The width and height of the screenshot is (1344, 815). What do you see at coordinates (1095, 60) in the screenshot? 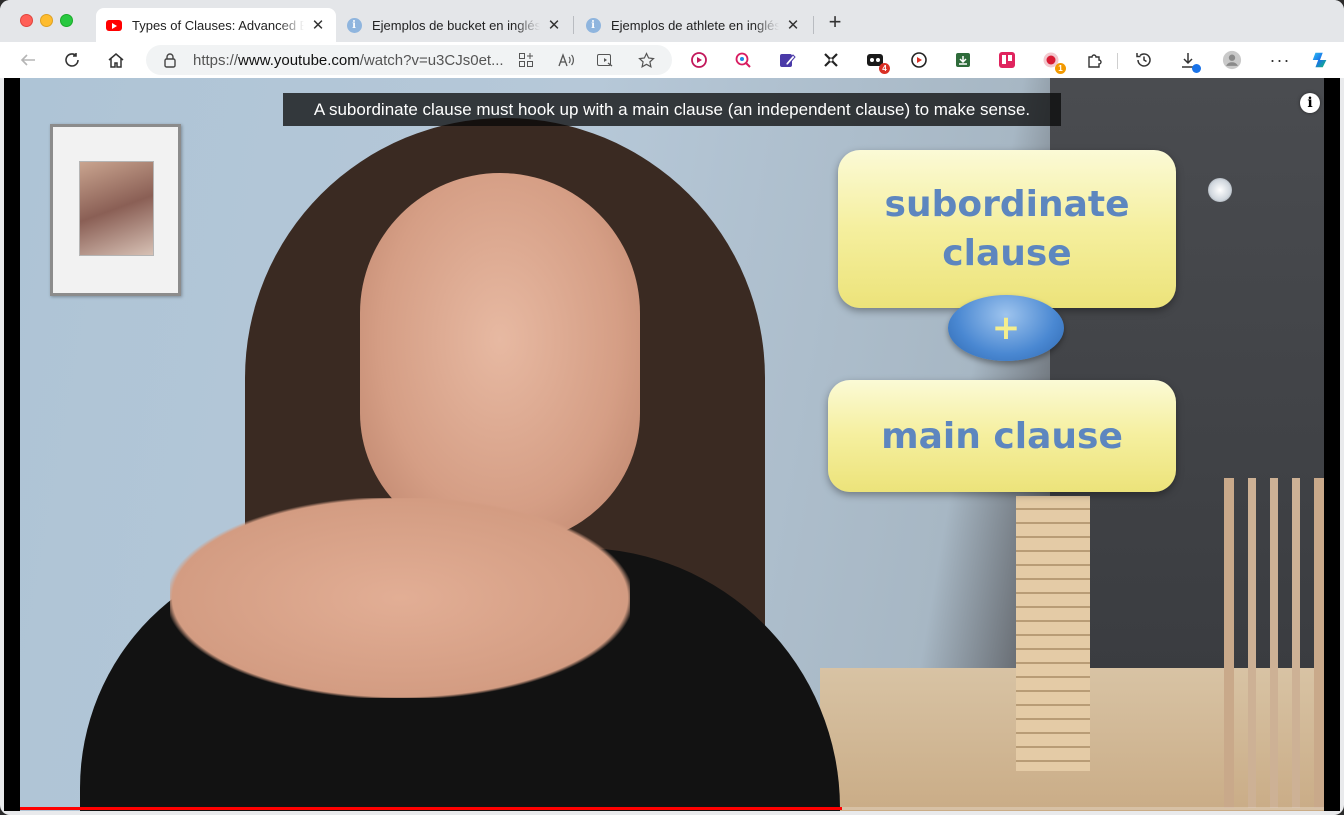
I see `extensions-puzzle-icon` at bounding box center [1095, 60].